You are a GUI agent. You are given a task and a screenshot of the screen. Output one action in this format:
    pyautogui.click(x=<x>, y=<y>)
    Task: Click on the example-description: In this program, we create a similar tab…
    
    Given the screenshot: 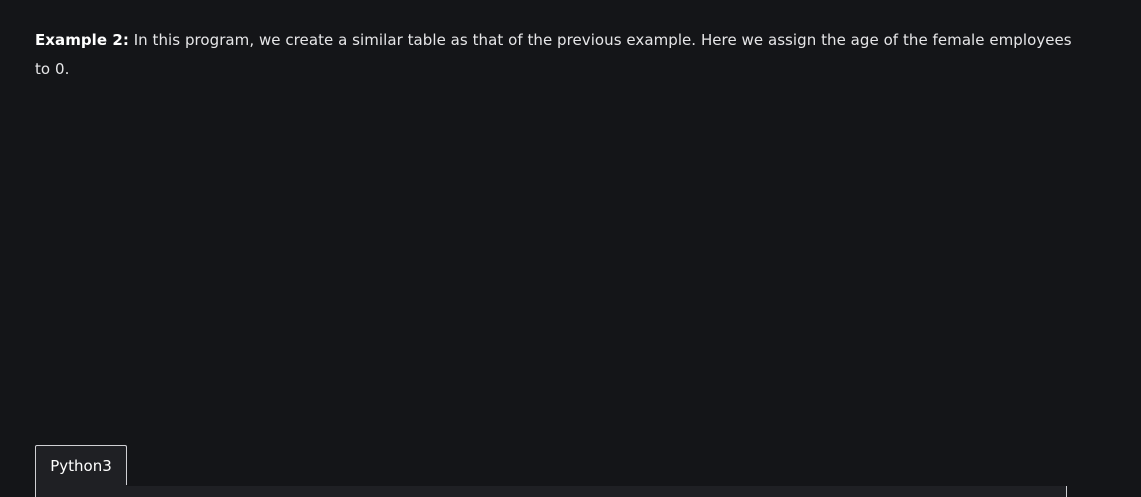 What is the action you would take?
    pyautogui.click(x=553, y=54)
    